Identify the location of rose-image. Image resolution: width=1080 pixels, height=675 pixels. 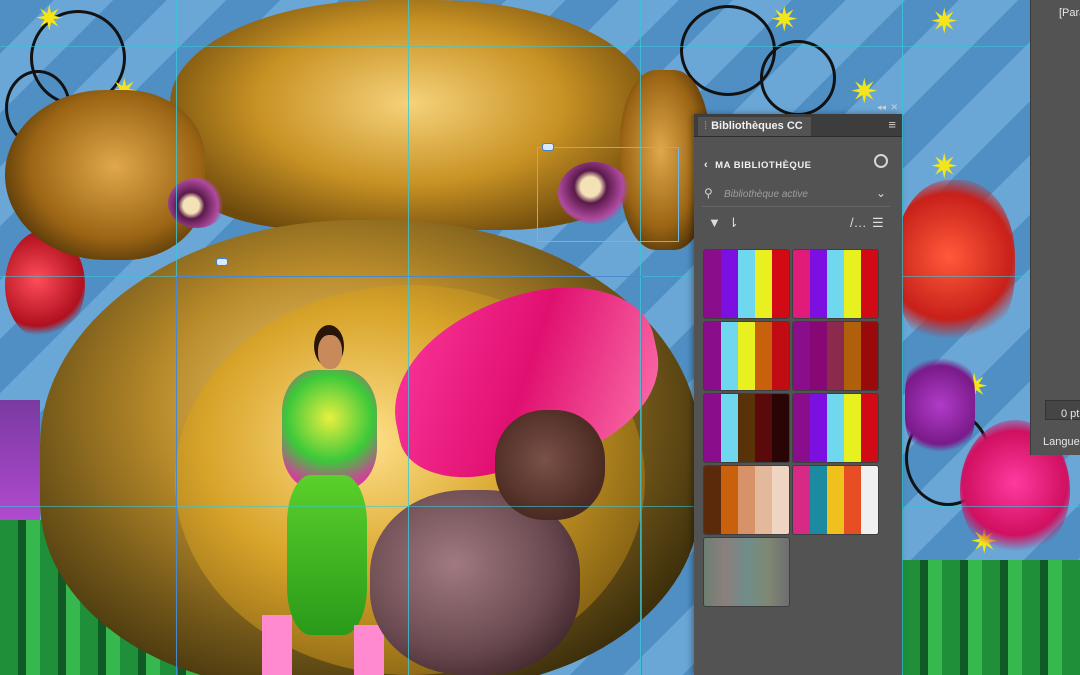
(955, 265).